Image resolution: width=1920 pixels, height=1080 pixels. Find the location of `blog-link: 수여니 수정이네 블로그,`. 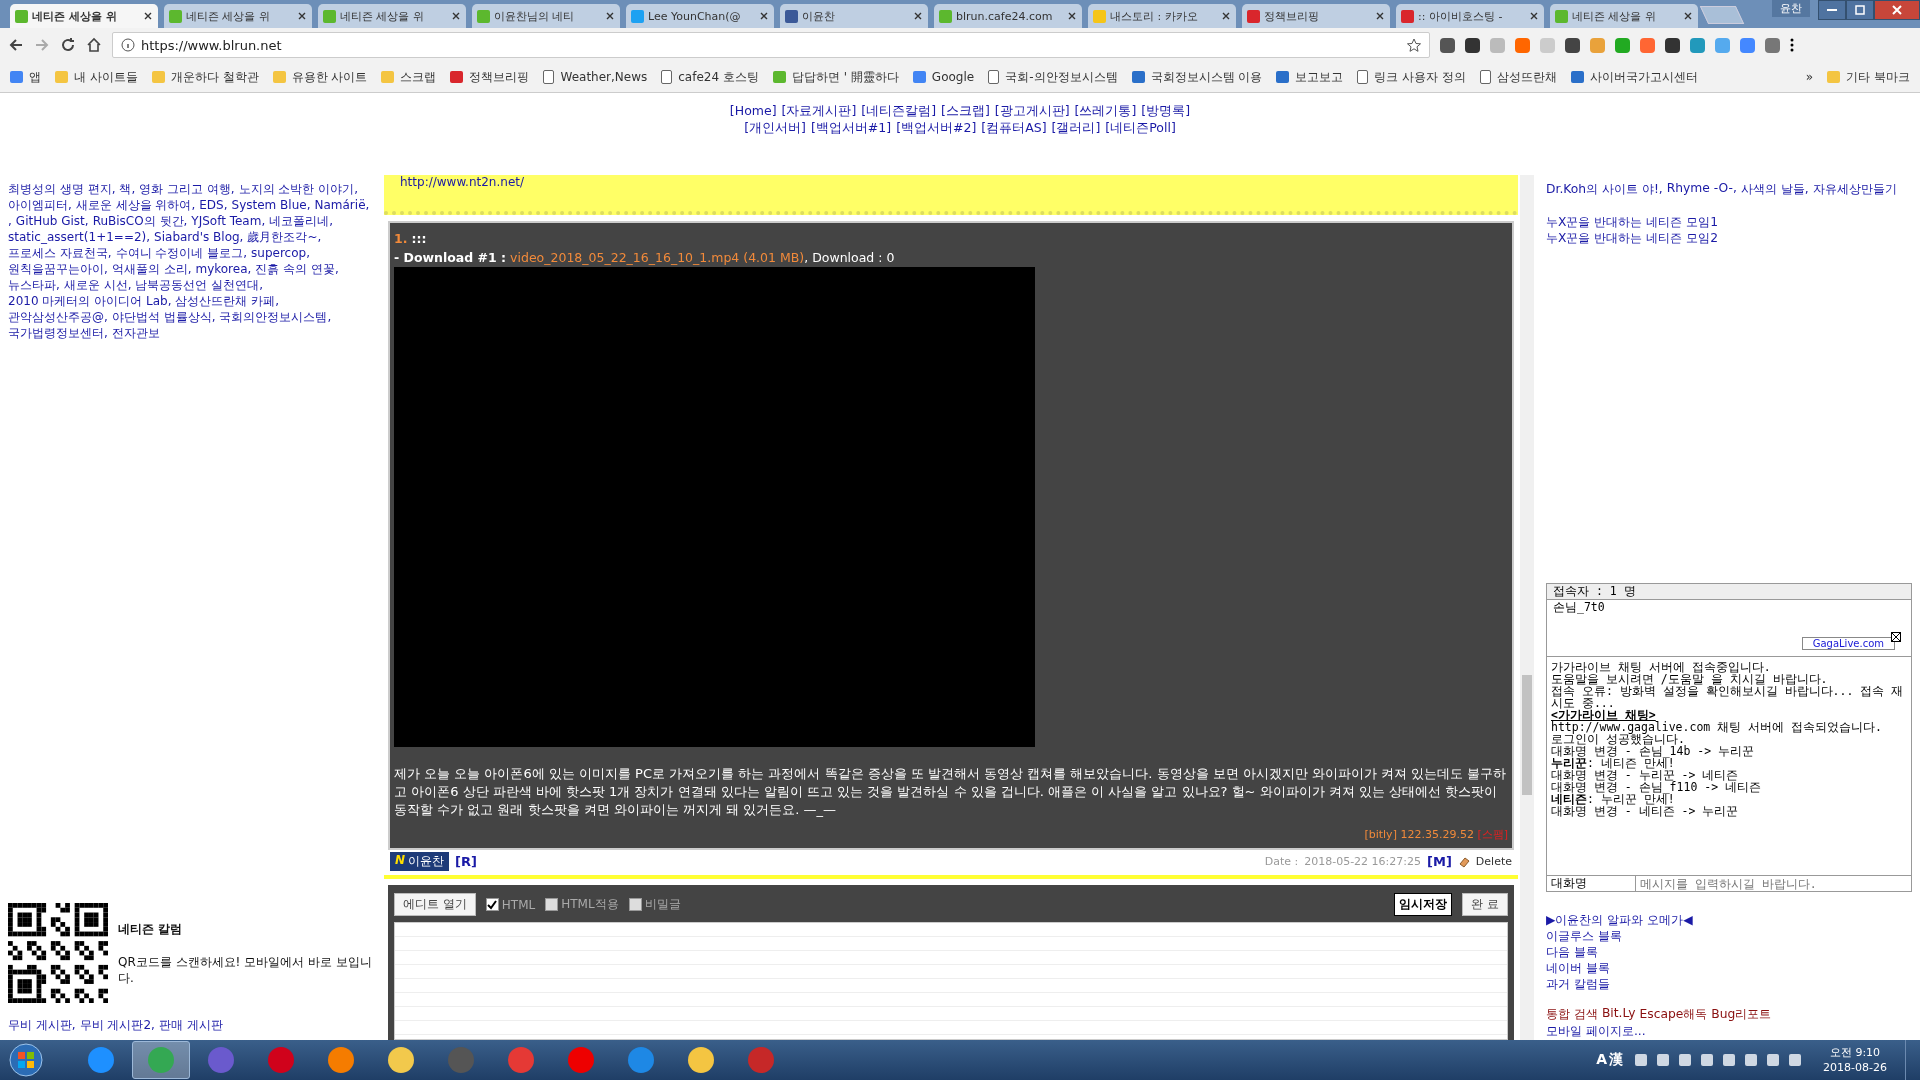

blog-link: 수여니 수정이네 블로그, is located at coordinates (181, 253).